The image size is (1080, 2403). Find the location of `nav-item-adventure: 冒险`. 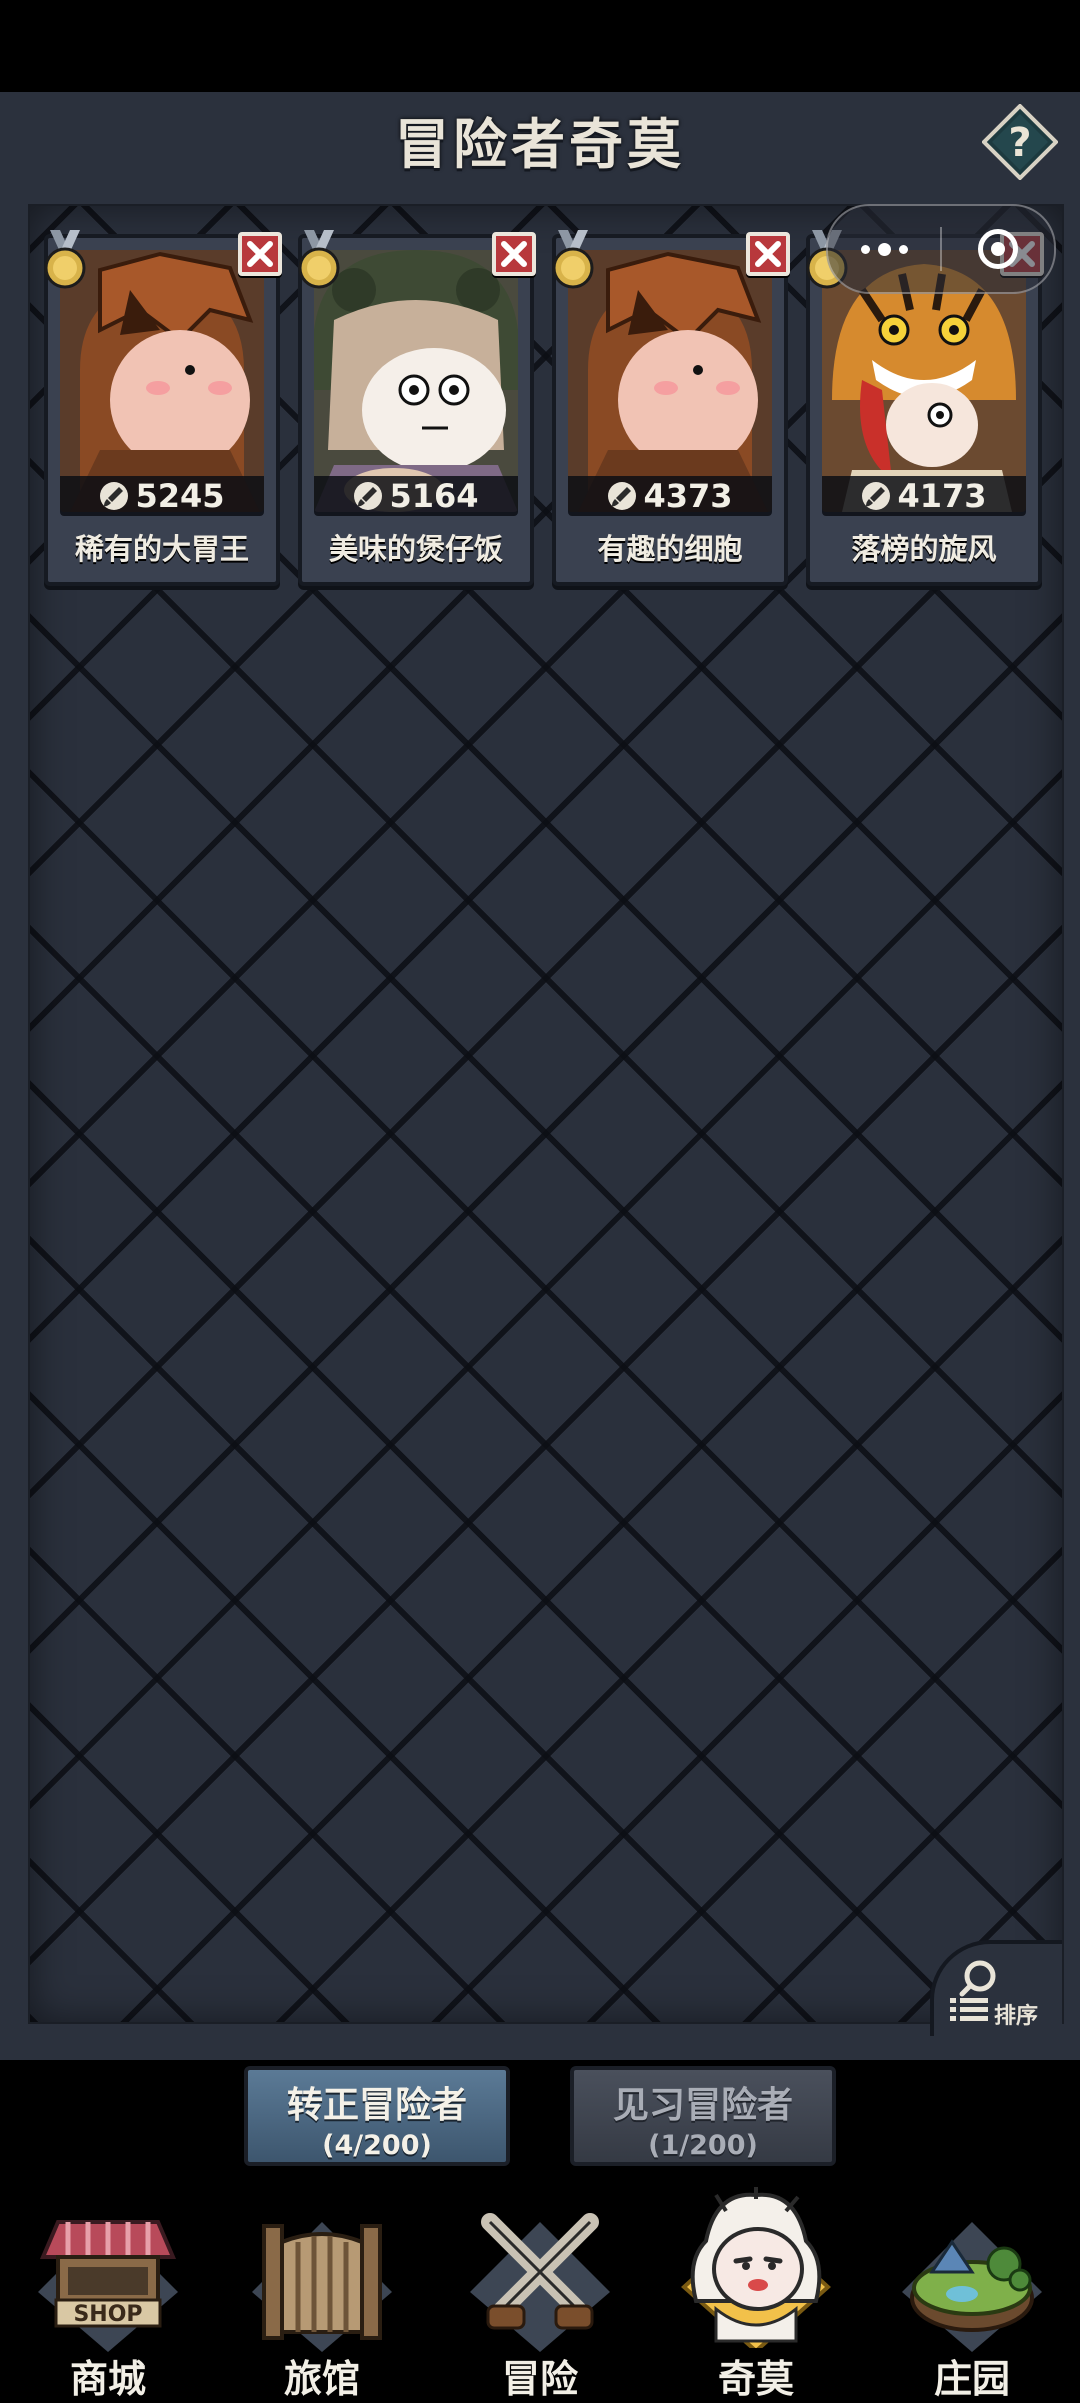

nav-item-adventure: 冒险 is located at coordinates (540, 2290).